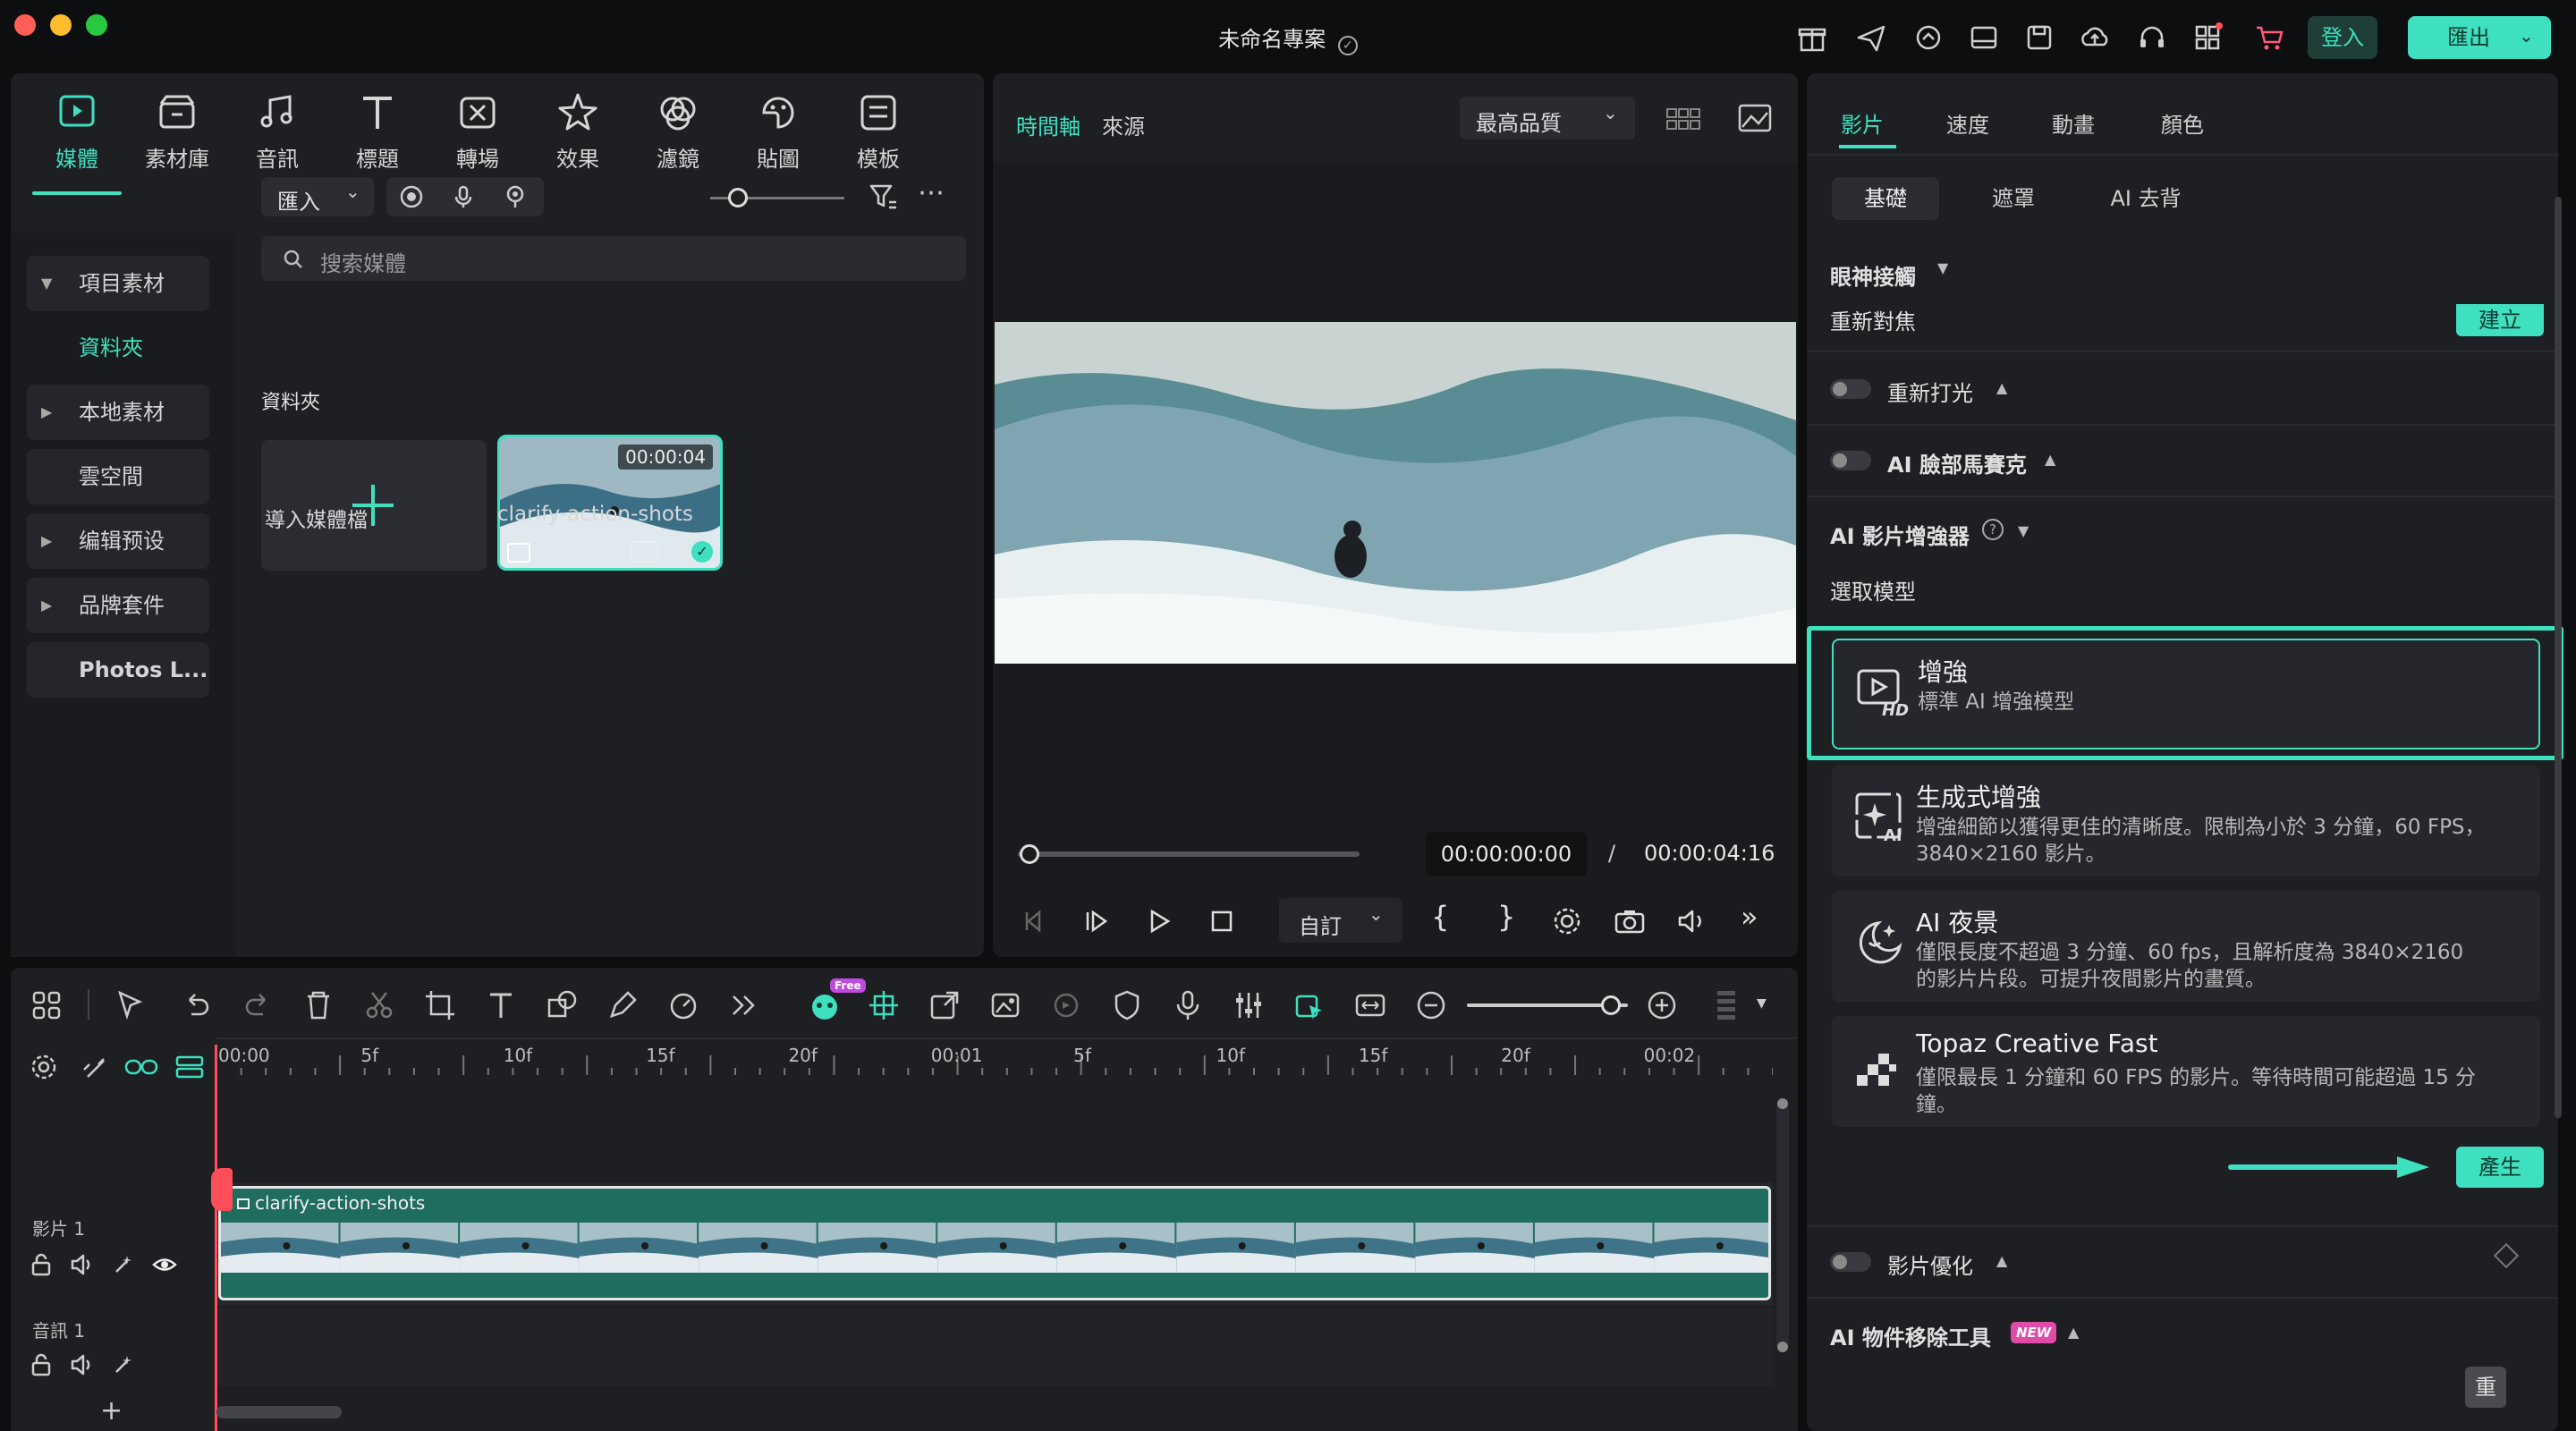 The image size is (2576, 1431). I want to click on track-link-icon, so click(190, 1067).